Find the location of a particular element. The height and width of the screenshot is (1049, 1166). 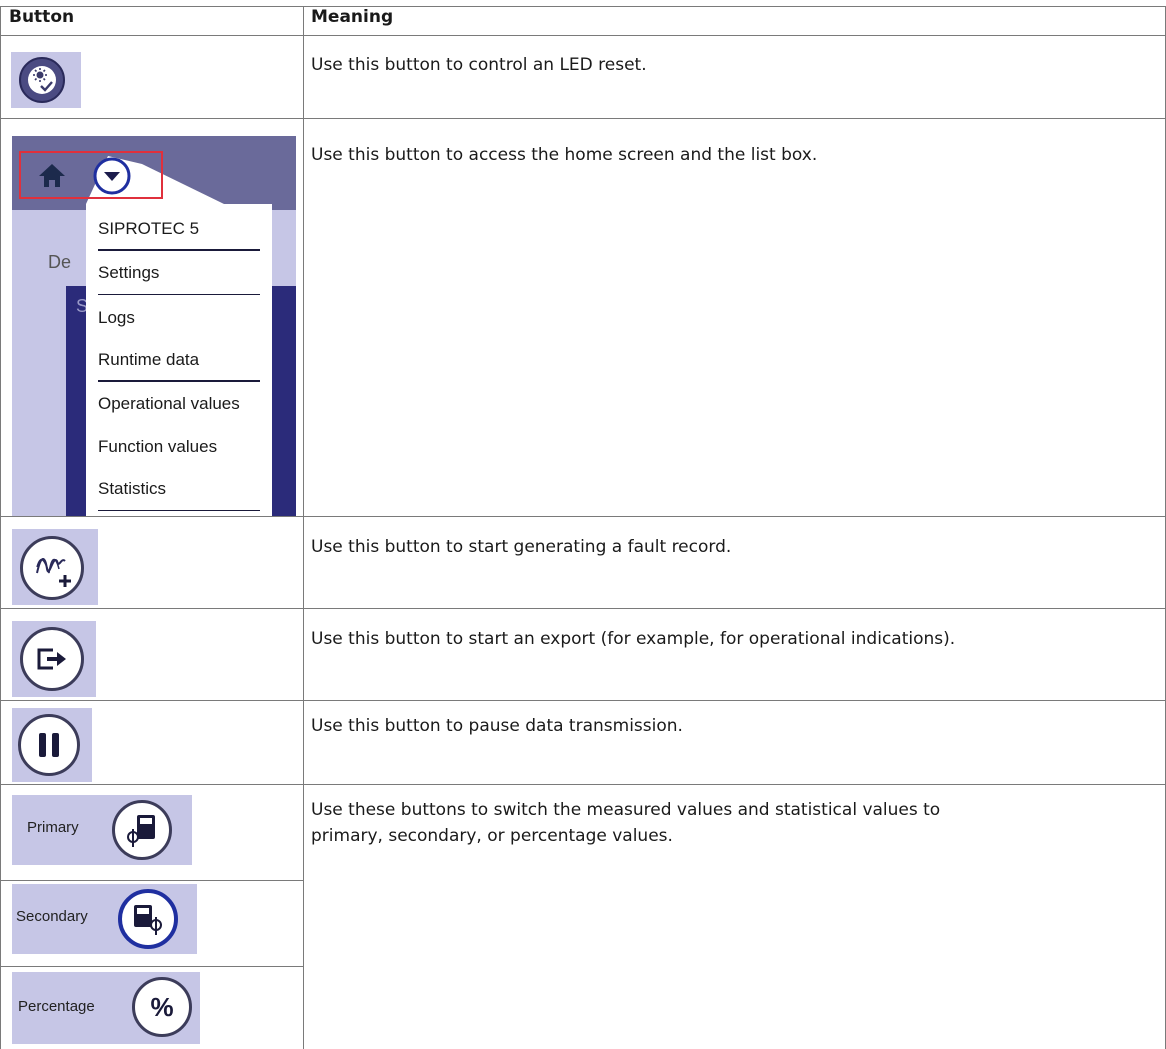

export-button is located at coordinates (52, 659).